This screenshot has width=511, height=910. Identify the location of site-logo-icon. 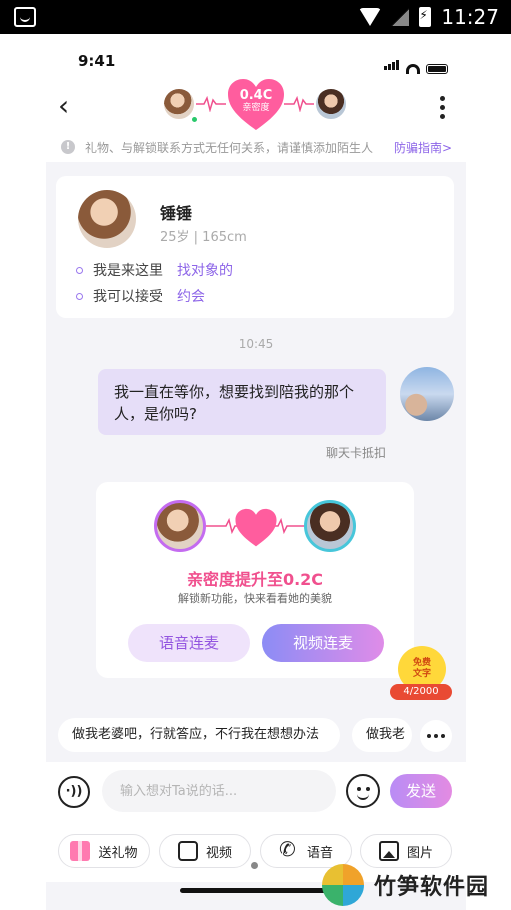
(343, 885).